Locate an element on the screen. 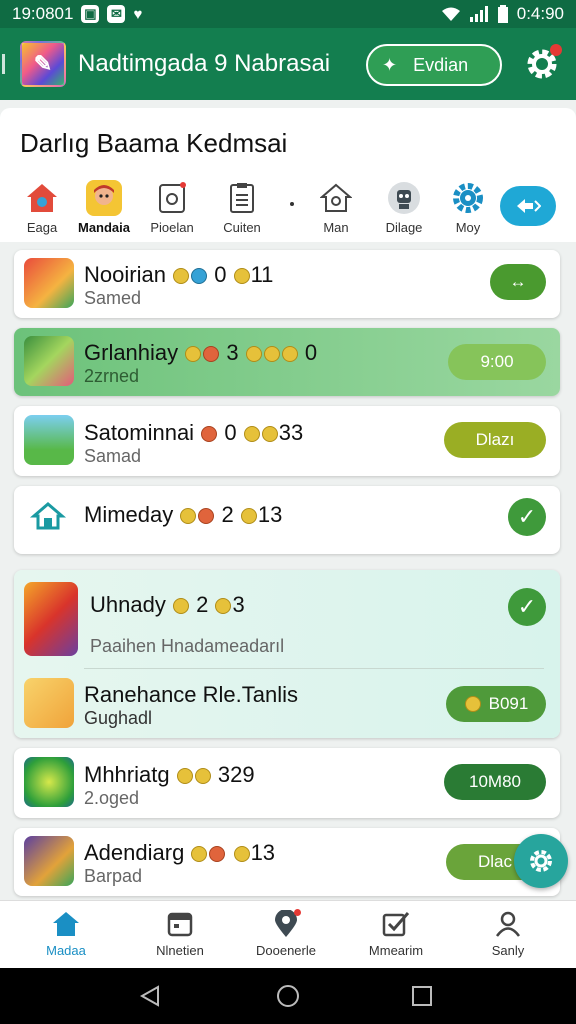 The image size is (576, 1024). action-button: Dlazı is located at coordinates (495, 440).